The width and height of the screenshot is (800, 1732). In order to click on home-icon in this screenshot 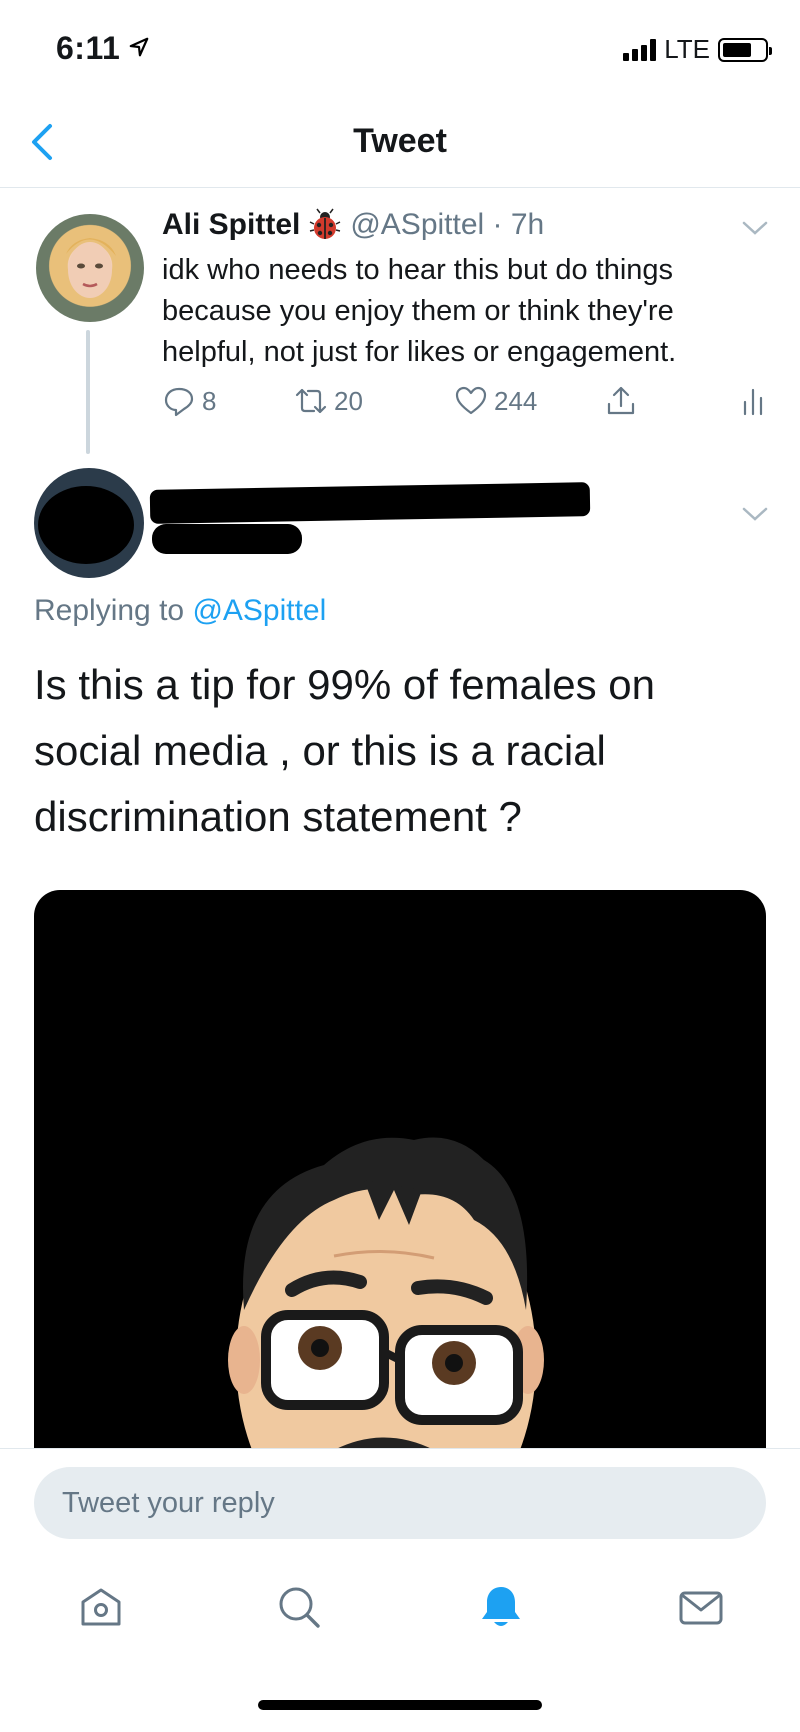, I will do `click(101, 1607)`.